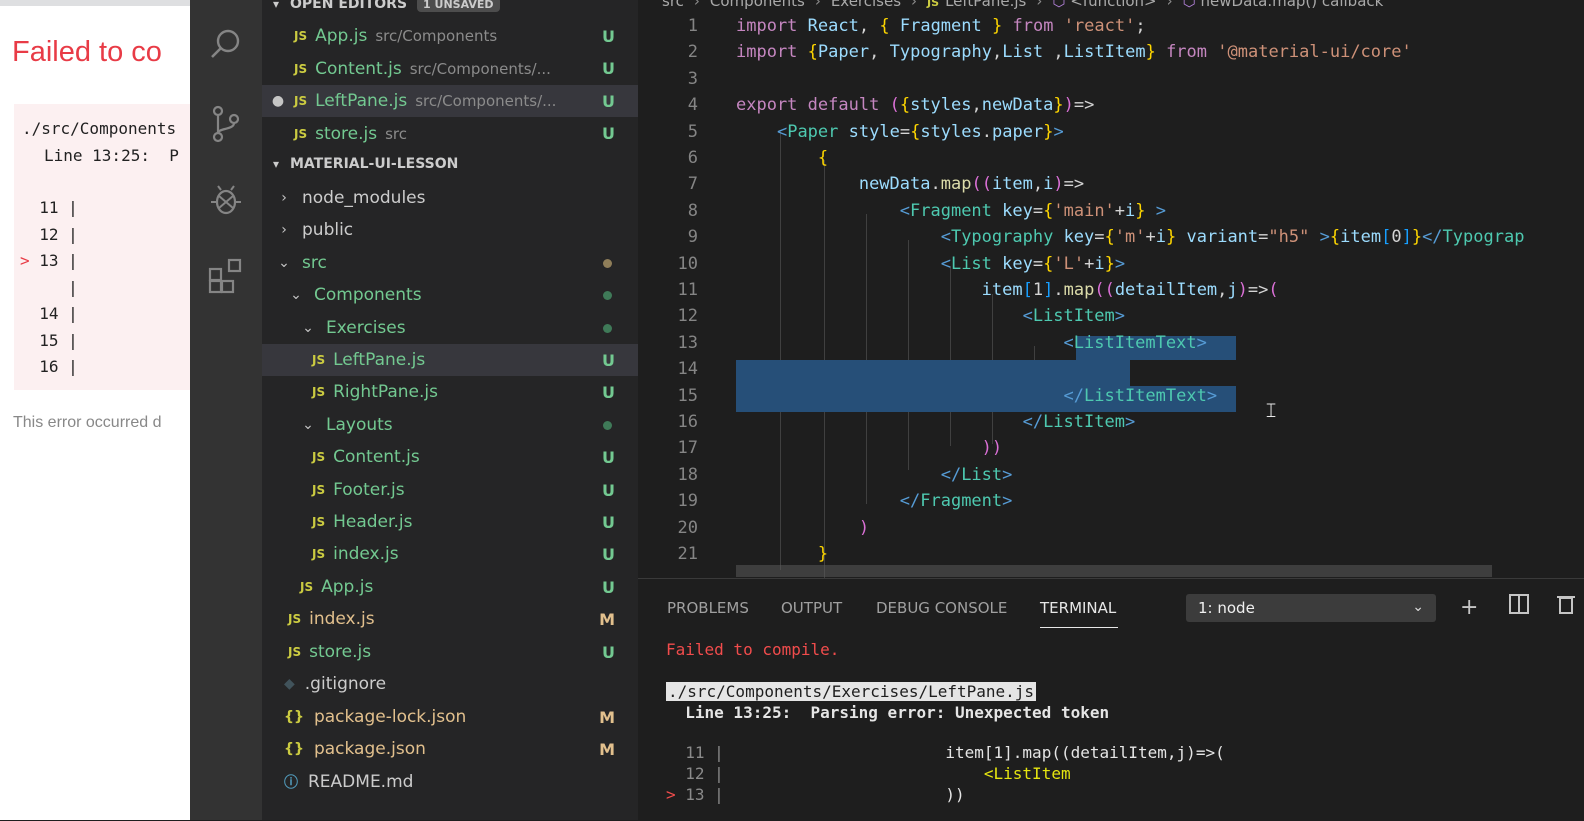 Image resolution: width=1584 pixels, height=821 pixels. What do you see at coordinates (450, 490) in the screenshot?
I see `tree-file: JS Footer.js U` at bounding box center [450, 490].